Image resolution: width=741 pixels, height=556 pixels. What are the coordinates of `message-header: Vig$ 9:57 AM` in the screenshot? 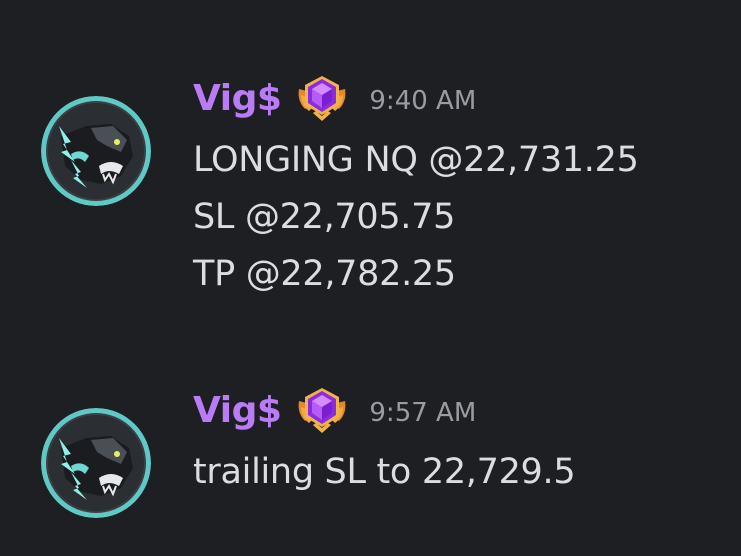 It's located at (334, 410).